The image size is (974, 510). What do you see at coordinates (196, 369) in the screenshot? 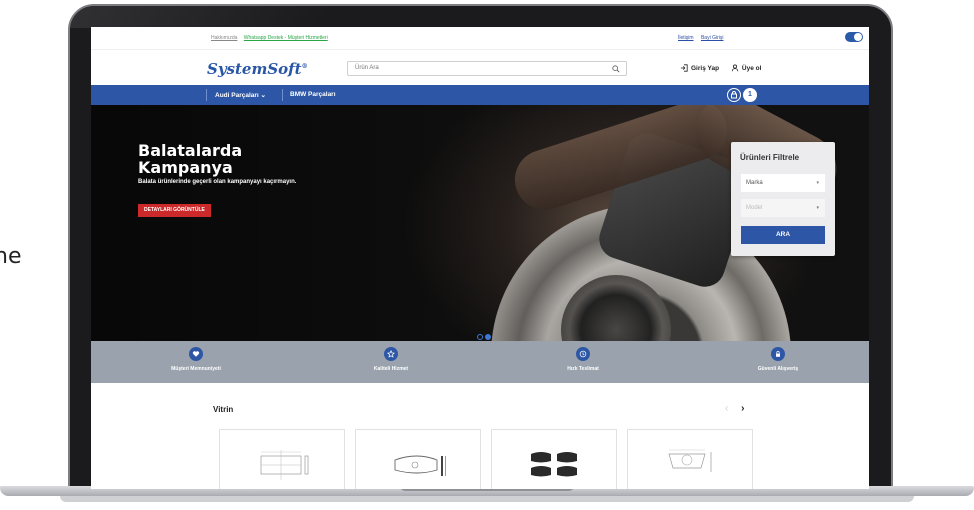
I see `feature-label: Müşteri Memnuniyeti` at bounding box center [196, 369].